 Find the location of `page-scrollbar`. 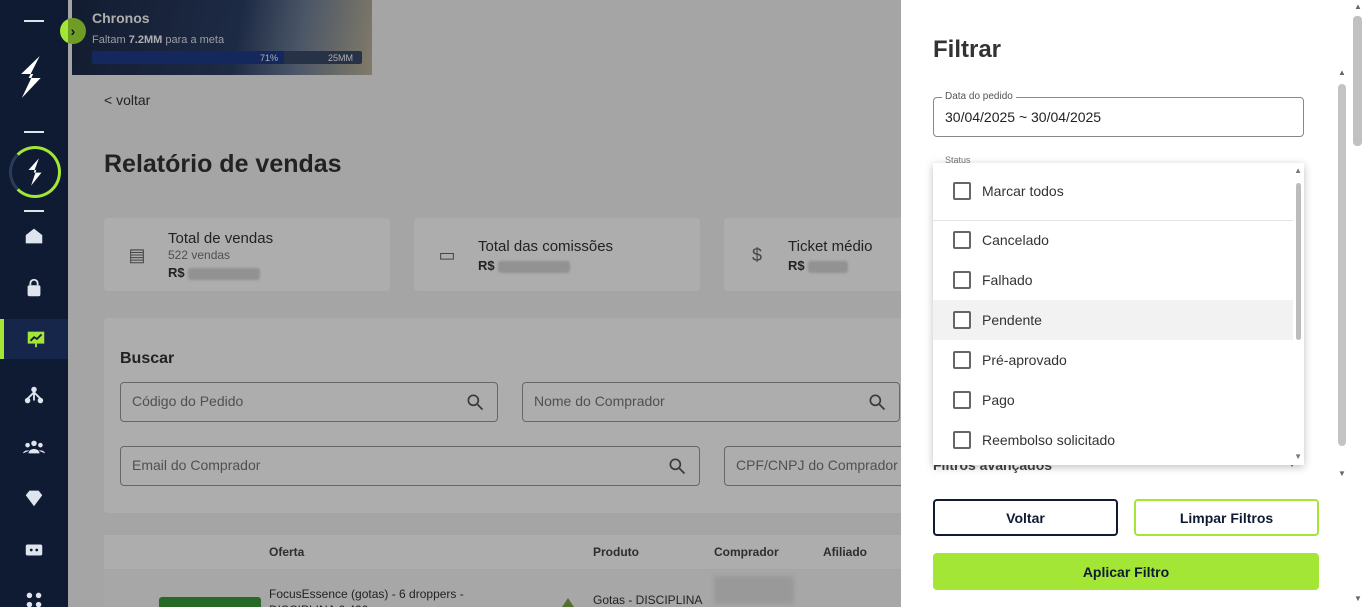

page-scrollbar is located at coordinates (1357, 81).